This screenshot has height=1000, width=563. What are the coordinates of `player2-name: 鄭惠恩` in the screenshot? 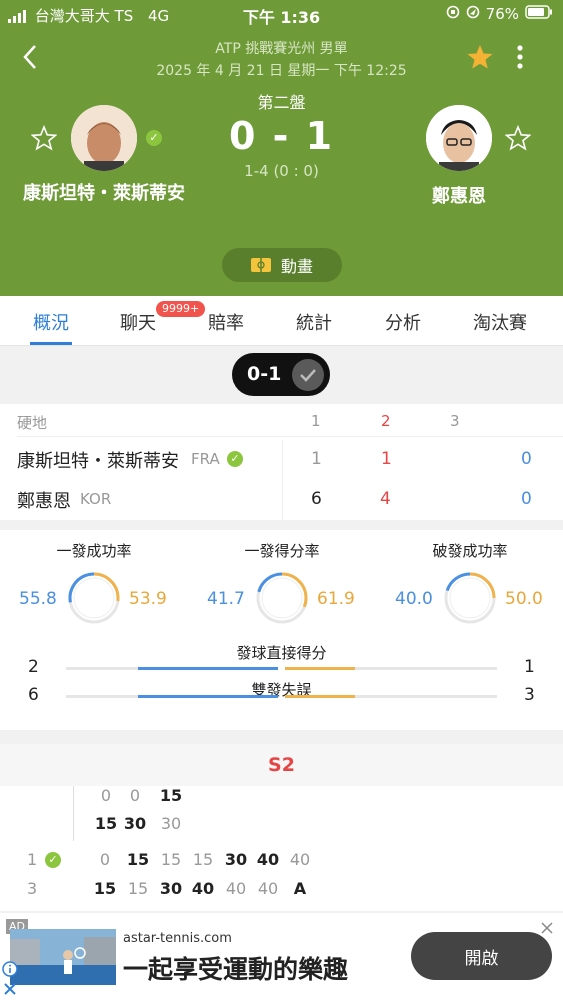 It's located at (459, 196).